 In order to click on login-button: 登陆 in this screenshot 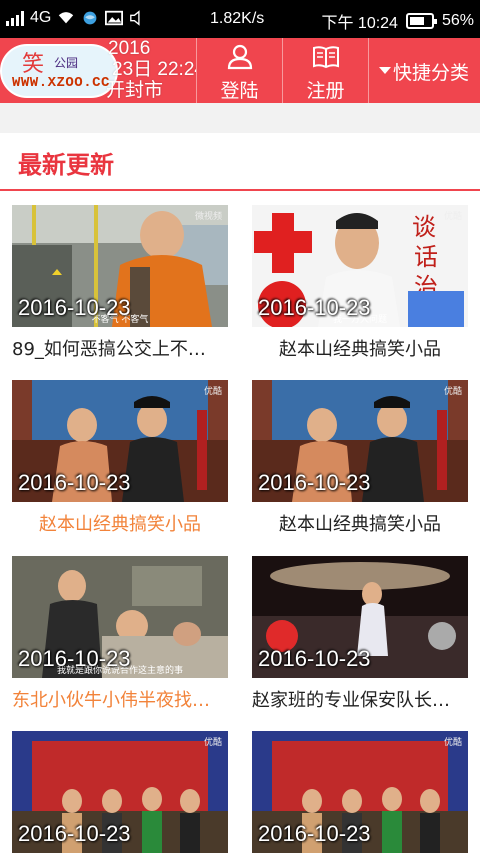, I will do `click(239, 70)`.